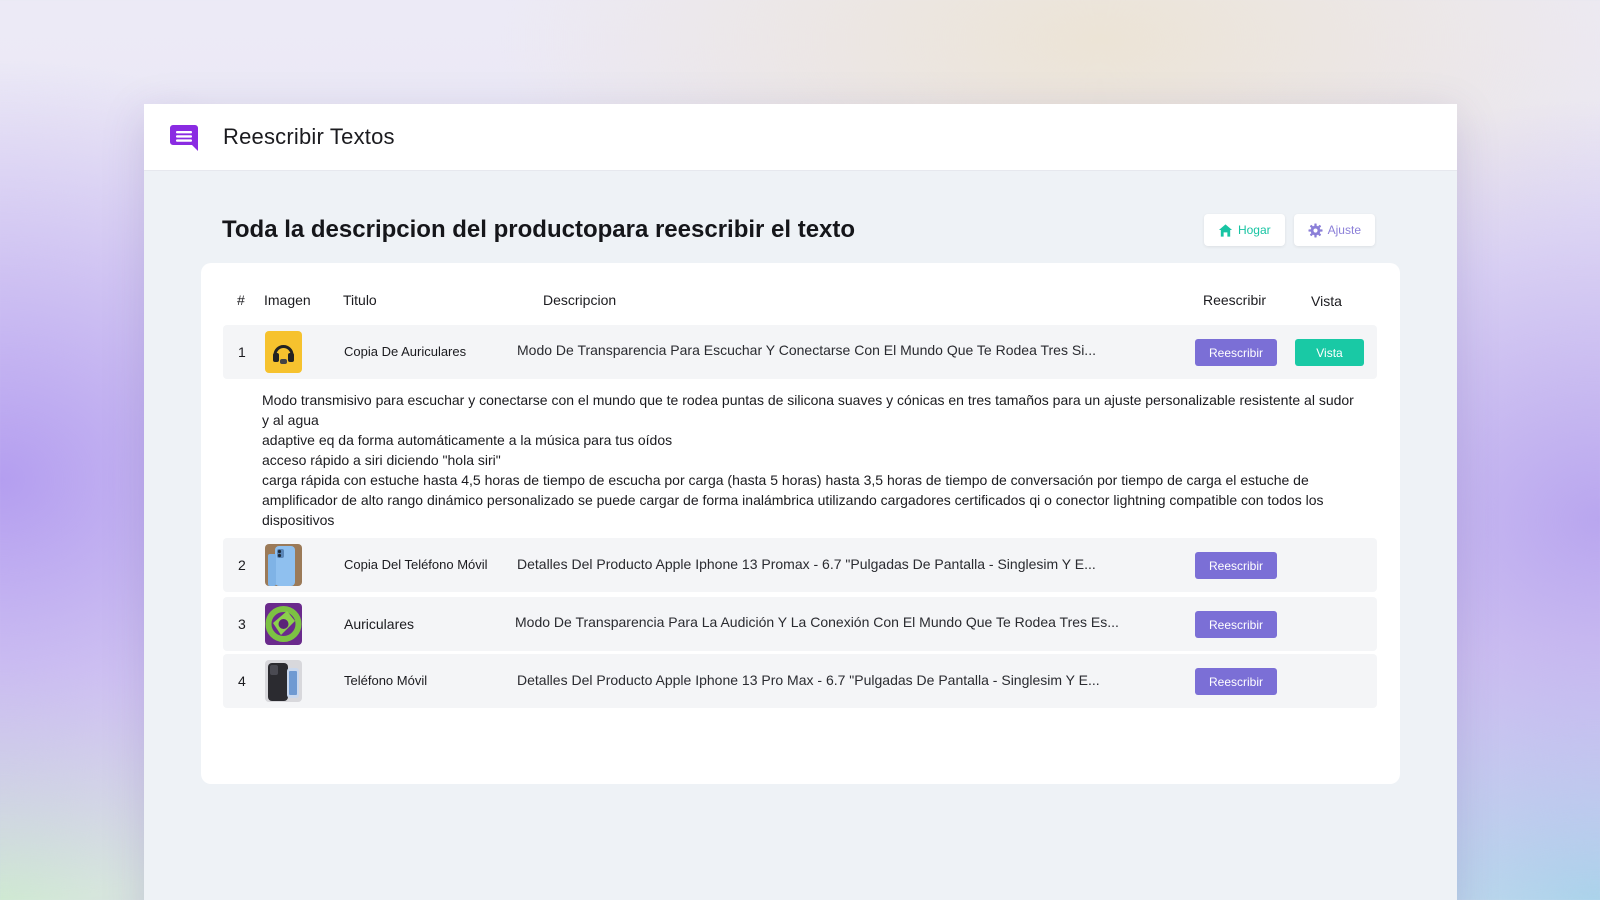  What do you see at coordinates (184, 138) in the screenshot?
I see `chat-bubble-icon` at bounding box center [184, 138].